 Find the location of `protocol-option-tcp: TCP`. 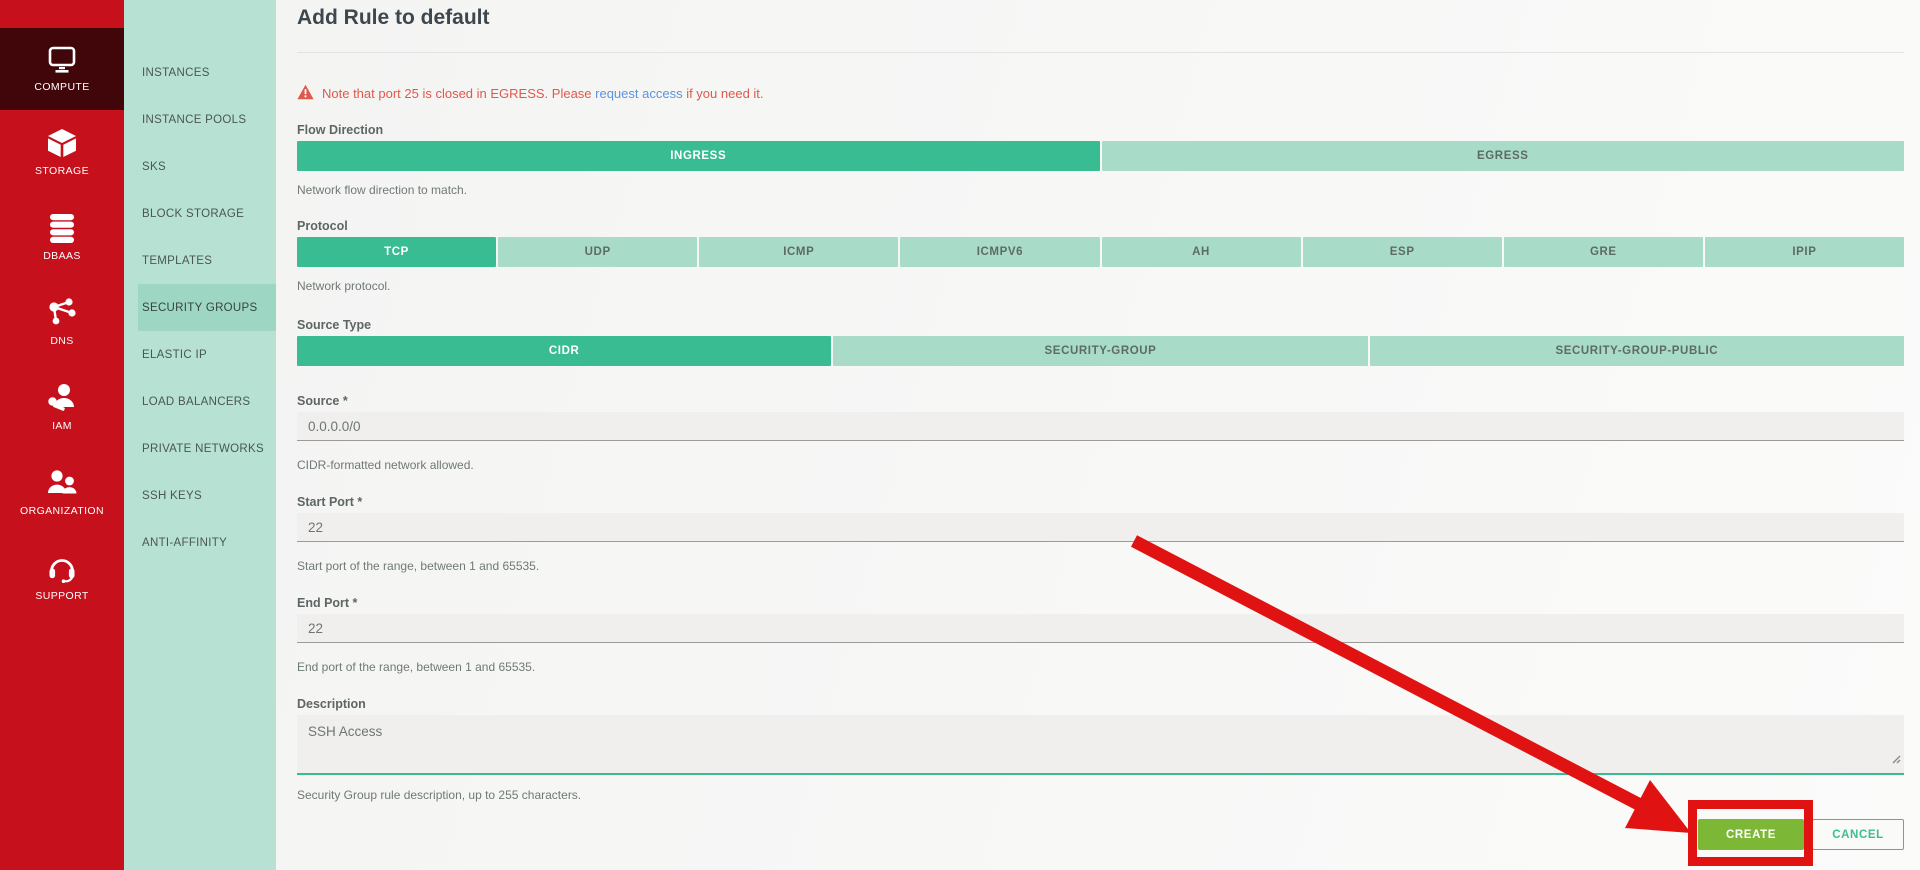

protocol-option-tcp: TCP is located at coordinates (397, 252).